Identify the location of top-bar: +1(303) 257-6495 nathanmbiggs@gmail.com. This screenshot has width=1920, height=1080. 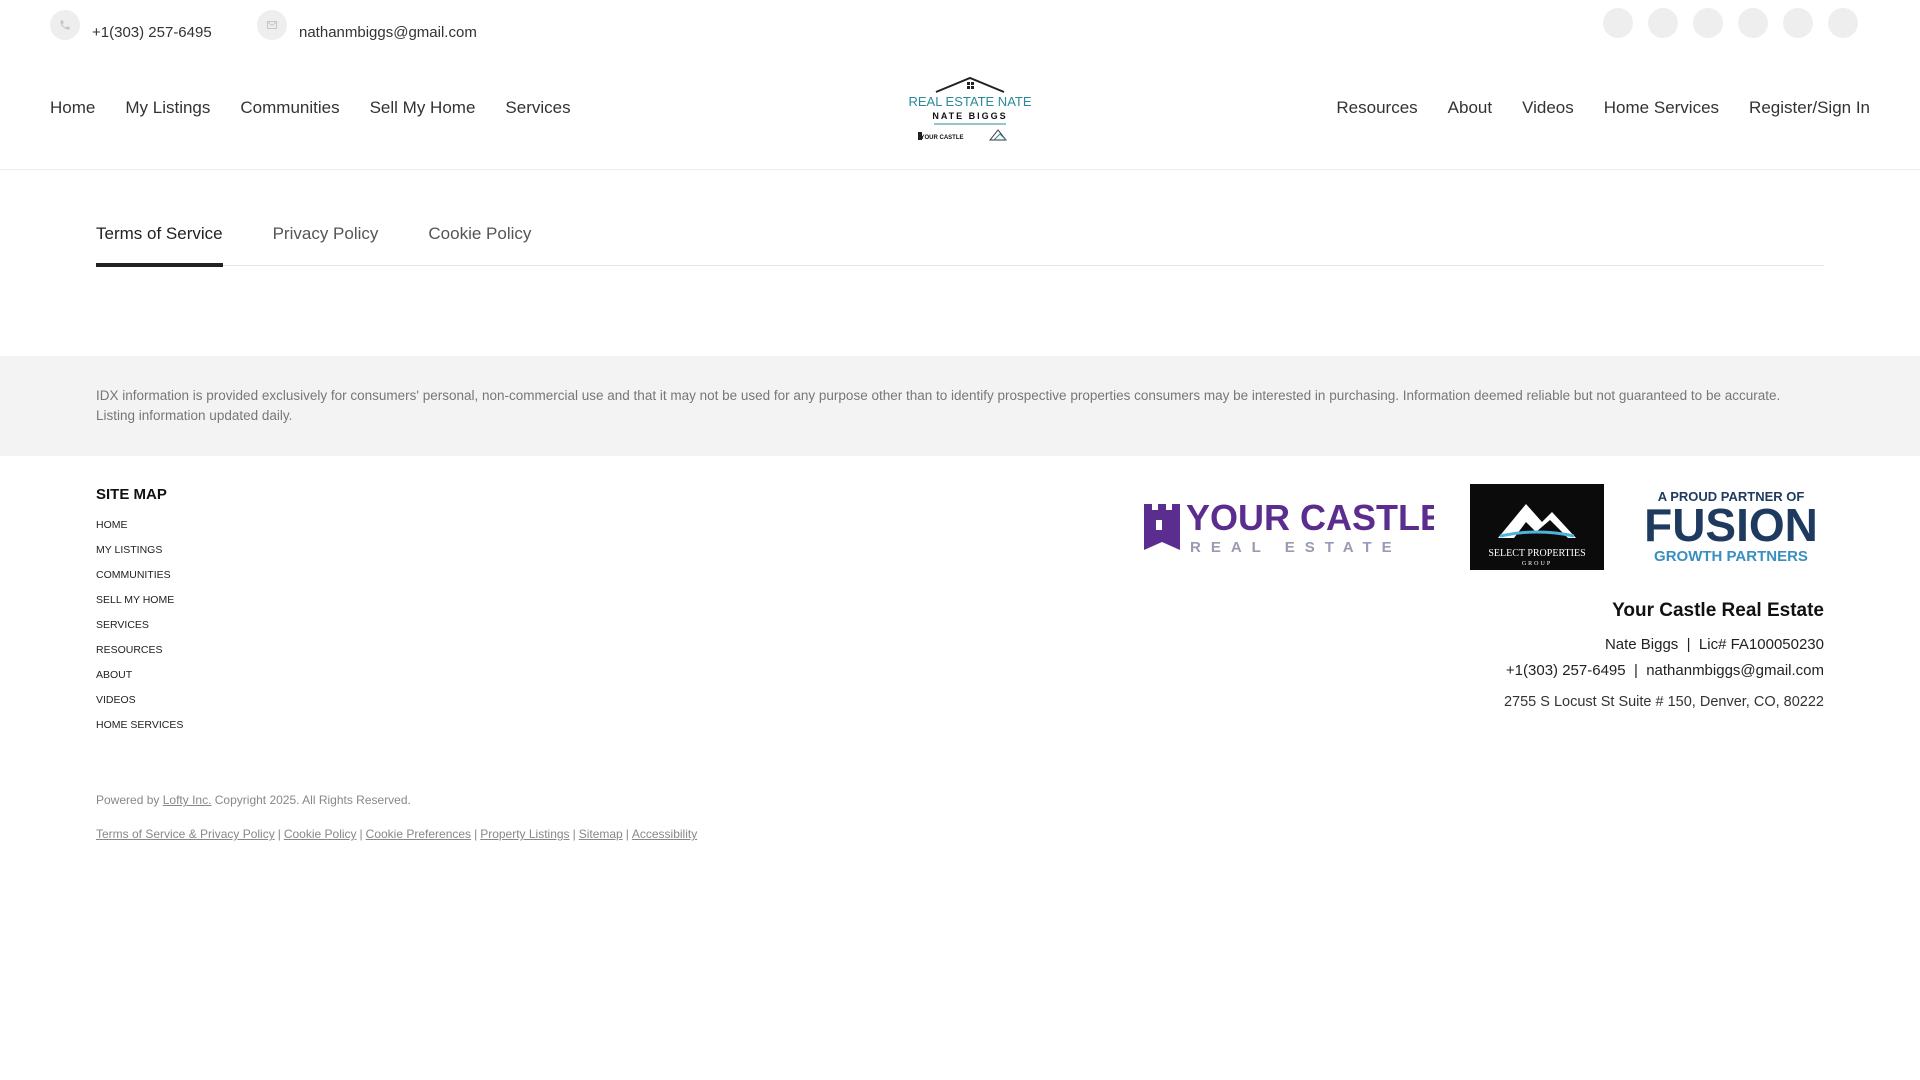
(960, 28).